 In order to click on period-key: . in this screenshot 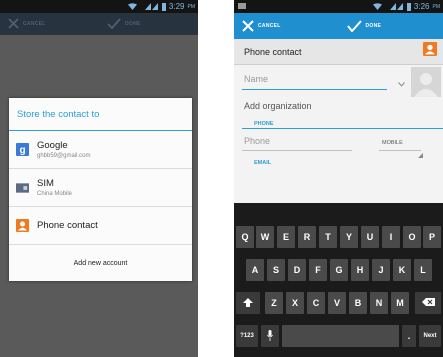, I will do `click(409, 336)`.